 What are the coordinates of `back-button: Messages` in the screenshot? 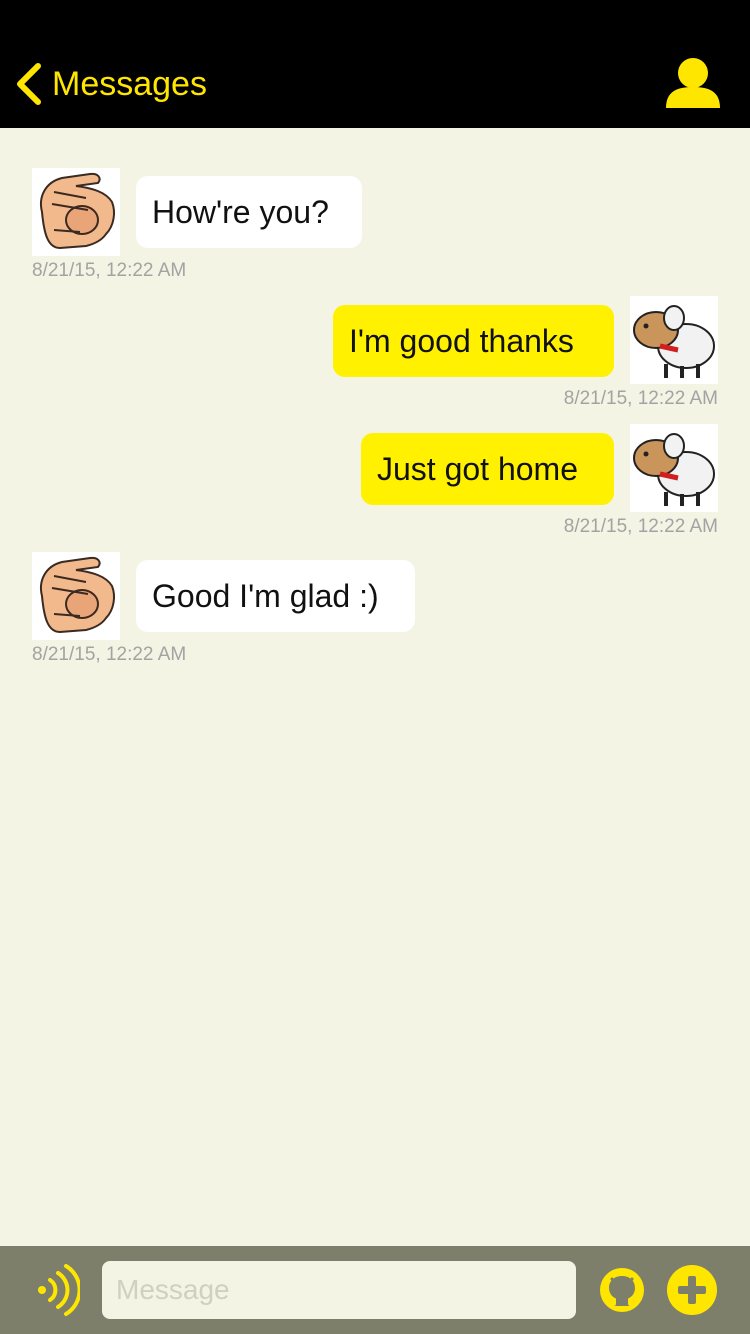 It's located at (110, 84).